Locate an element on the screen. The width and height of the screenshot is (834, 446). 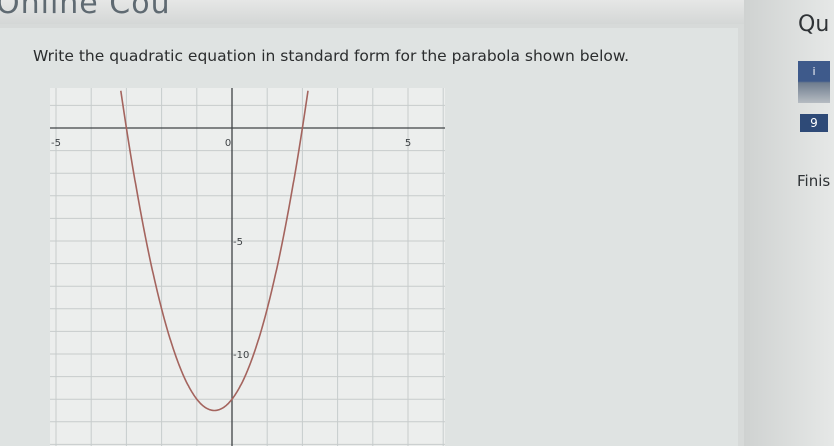
question-nav-label: i is located at coordinates (814, 71).